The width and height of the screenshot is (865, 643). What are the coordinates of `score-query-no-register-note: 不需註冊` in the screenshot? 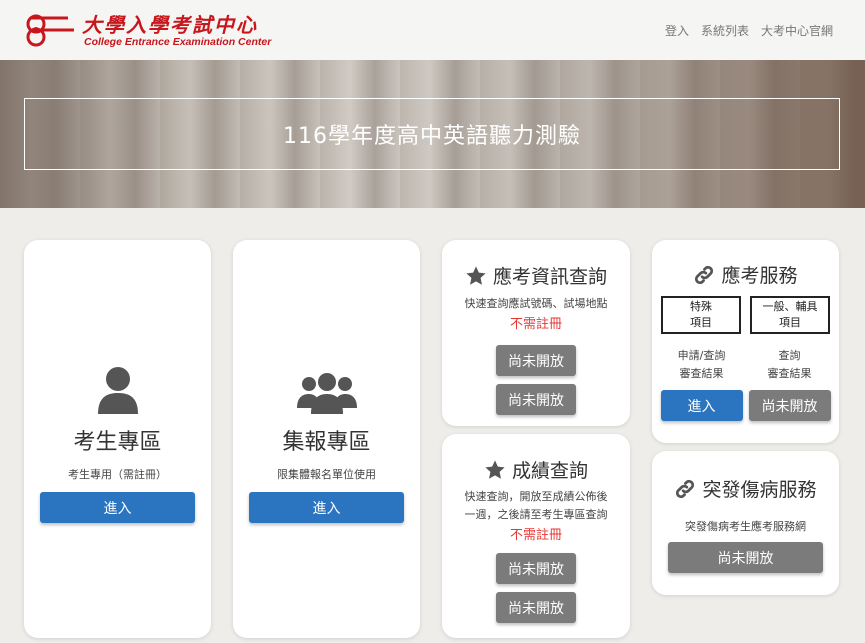 It's located at (535, 535).